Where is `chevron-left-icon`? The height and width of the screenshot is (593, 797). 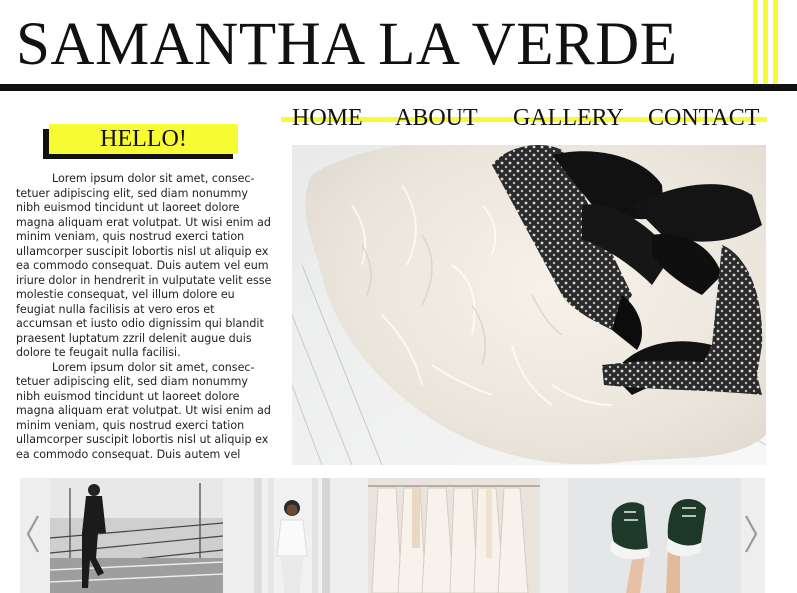 chevron-left-icon is located at coordinates (33, 534).